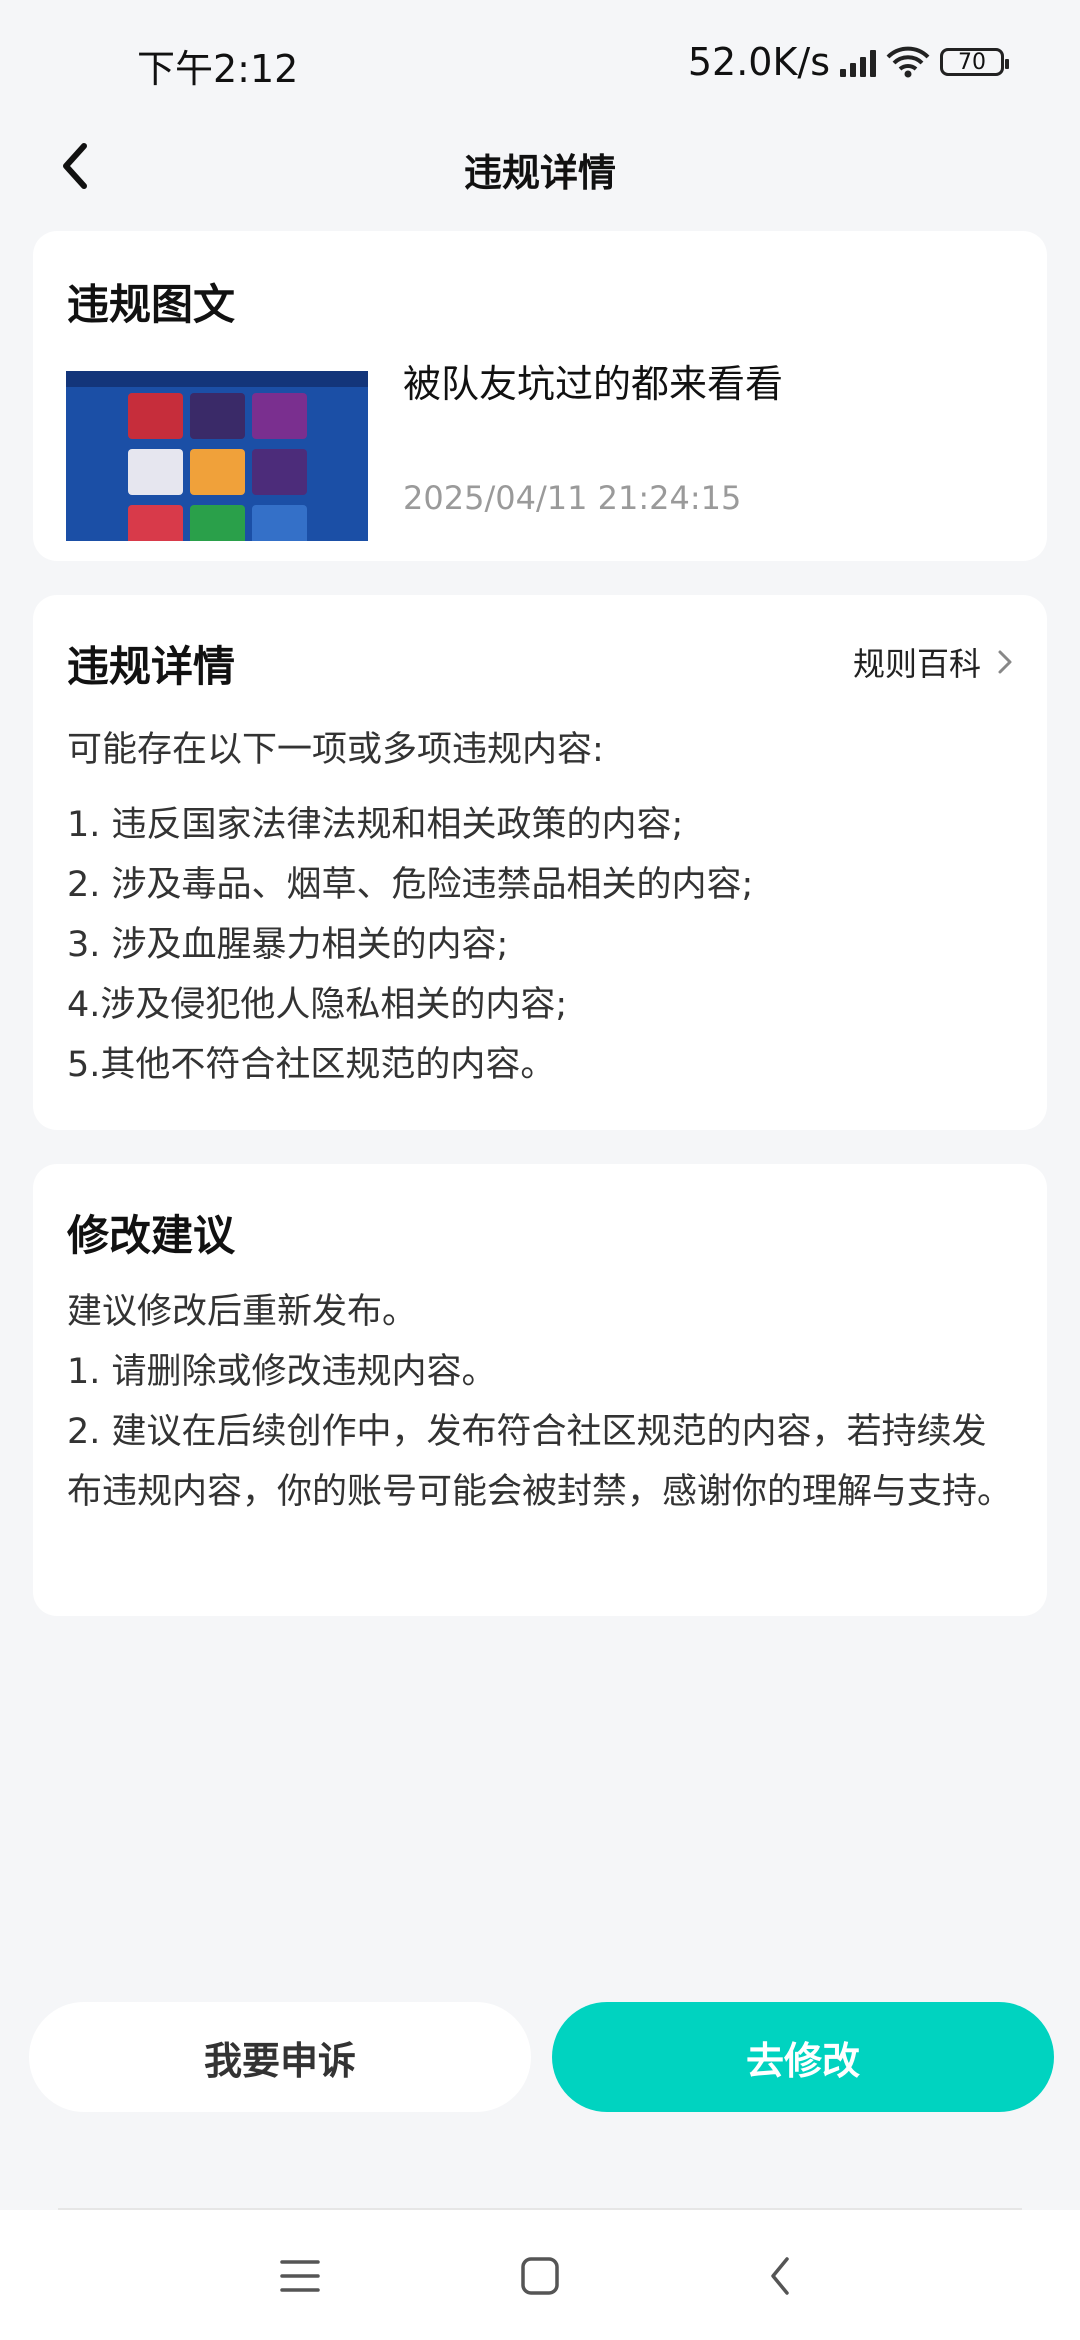  What do you see at coordinates (151, 1235) in the screenshot?
I see `section-title-suggestion: 修改建议` at bounding box center [151, 1235].